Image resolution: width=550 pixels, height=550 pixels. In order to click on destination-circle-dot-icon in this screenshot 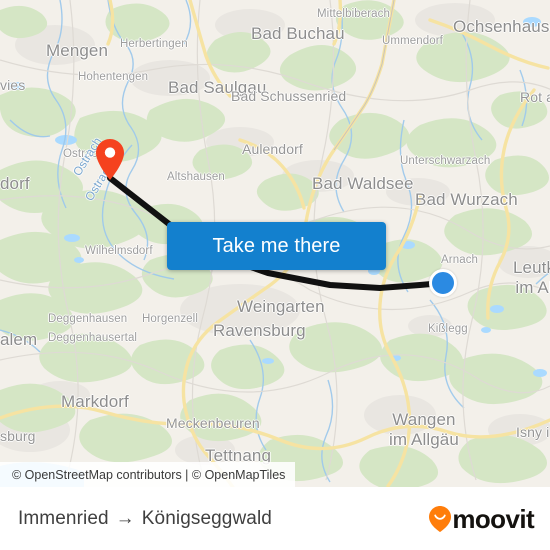, I will do `click(443, 283)`.